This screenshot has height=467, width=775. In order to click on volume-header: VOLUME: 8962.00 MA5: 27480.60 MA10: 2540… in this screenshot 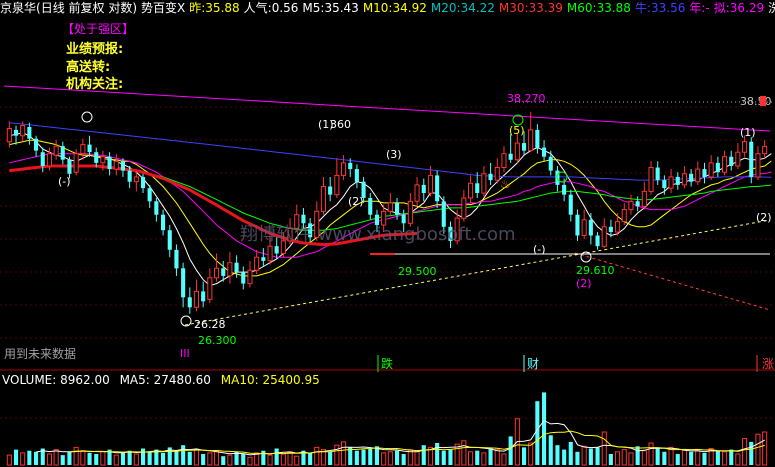, I will do `click(161, 380)`.